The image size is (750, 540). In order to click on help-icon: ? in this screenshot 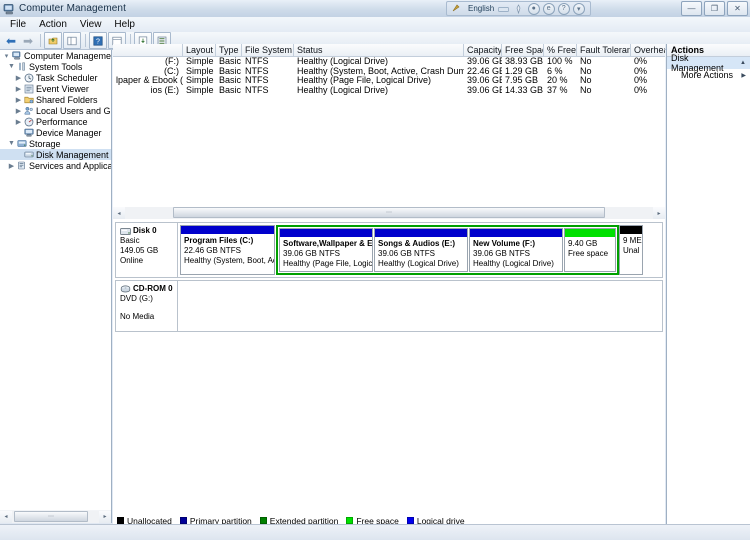, I will do `click(563, 8)`.